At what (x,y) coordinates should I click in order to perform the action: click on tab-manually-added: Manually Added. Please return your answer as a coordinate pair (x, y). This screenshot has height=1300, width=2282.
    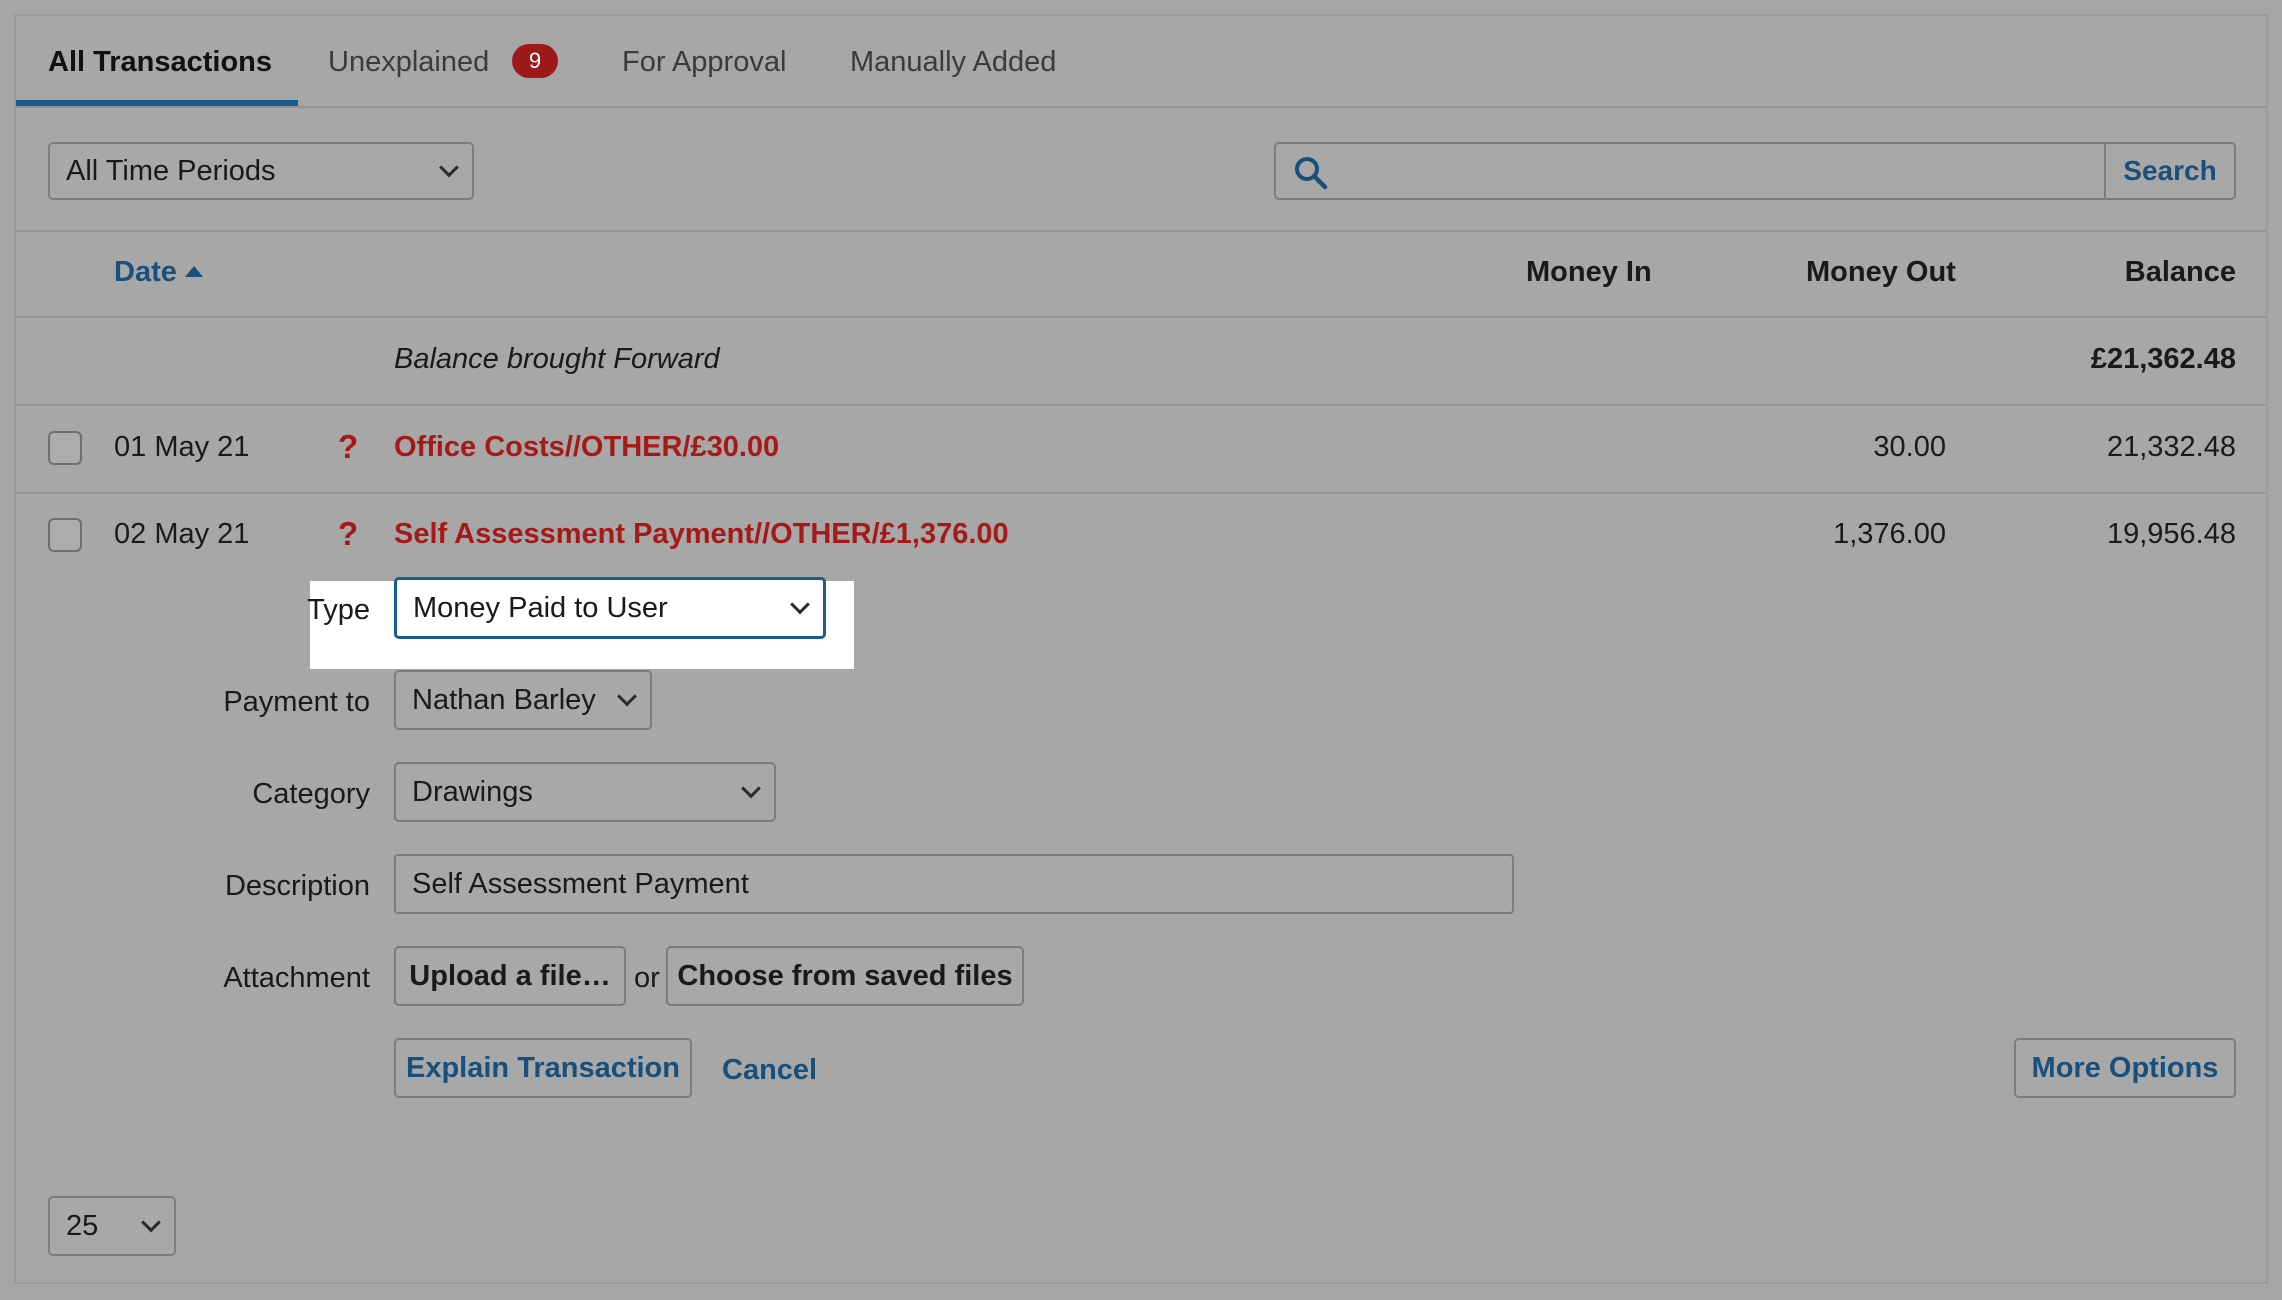
    Looking at the image, I should click on (953, 62).